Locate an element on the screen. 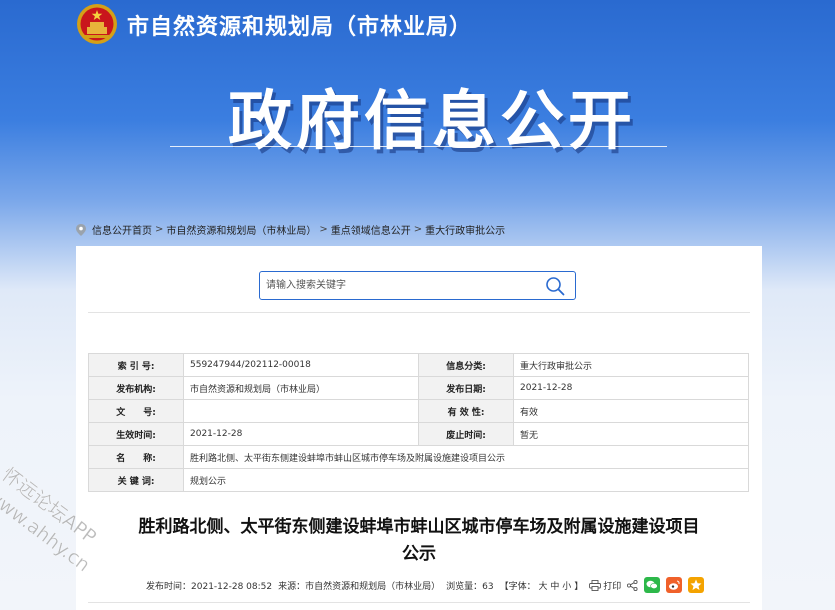 This screenshot has width=835, height=610. category-label: 信息分类: is located at coordinates (466, 365).